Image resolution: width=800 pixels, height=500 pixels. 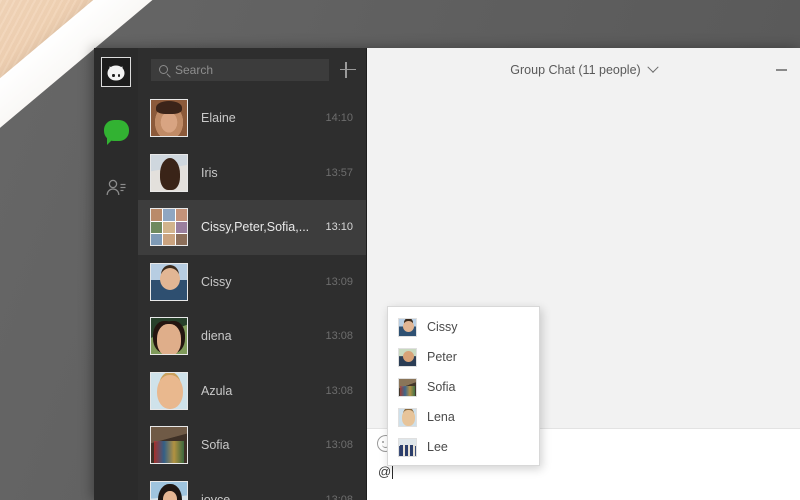 What do you see at coordinates (339, 281) in the screenshot?
I see `chat-item-time: 13:09` at bounding box center [339, 281].